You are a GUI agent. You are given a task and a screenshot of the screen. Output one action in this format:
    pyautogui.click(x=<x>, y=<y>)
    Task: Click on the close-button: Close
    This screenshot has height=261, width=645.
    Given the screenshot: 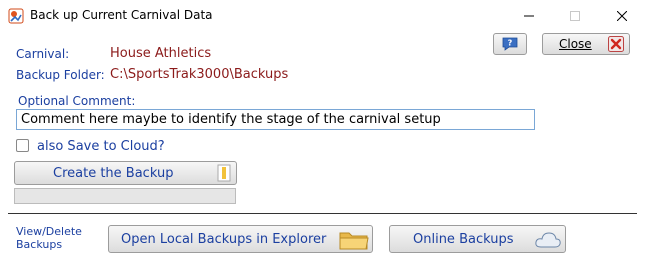 What is the action you would take?
    pyautogui.click(x=586, y=44)
    